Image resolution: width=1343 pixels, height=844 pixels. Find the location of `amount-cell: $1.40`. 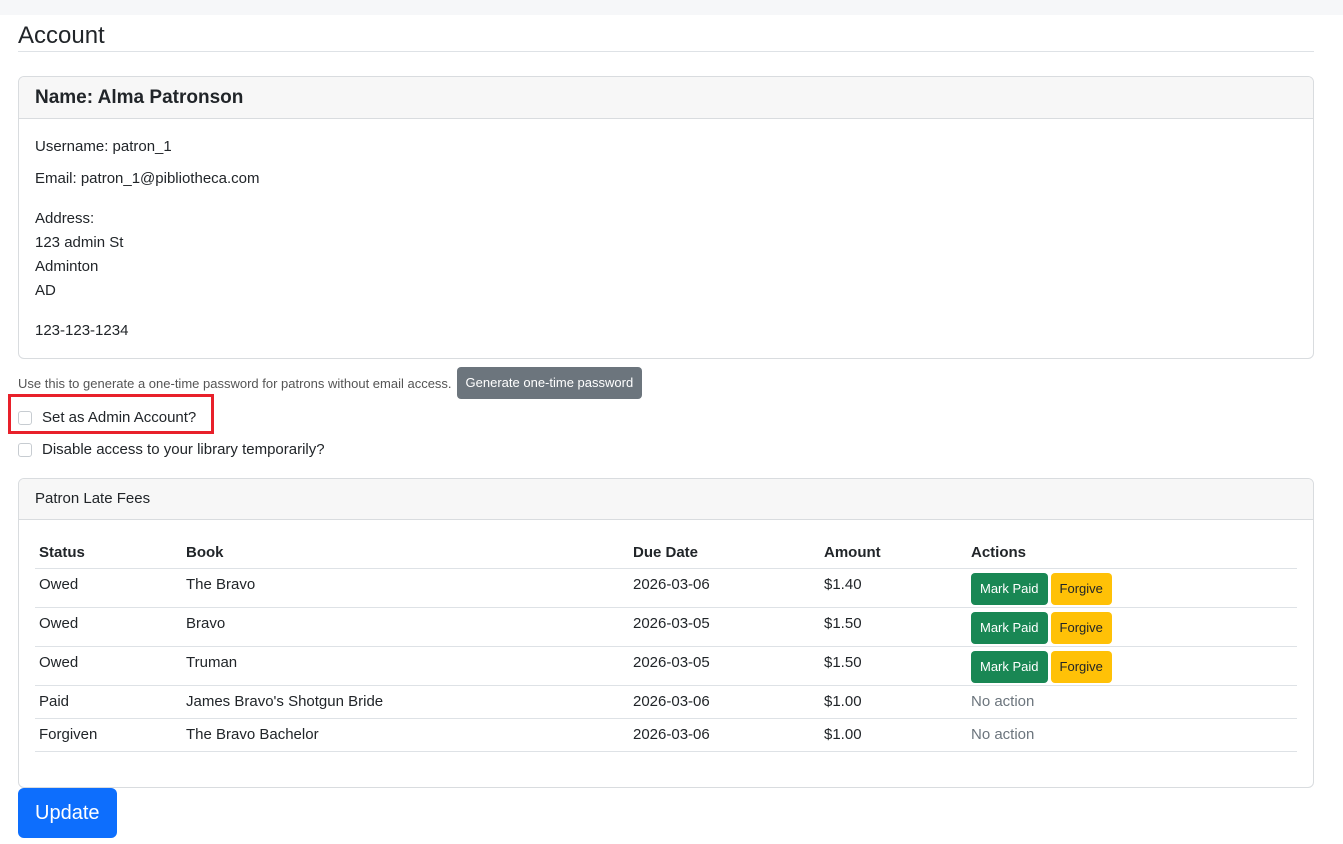

amount-cell: $1.40 is located at coordinates (893, 588).